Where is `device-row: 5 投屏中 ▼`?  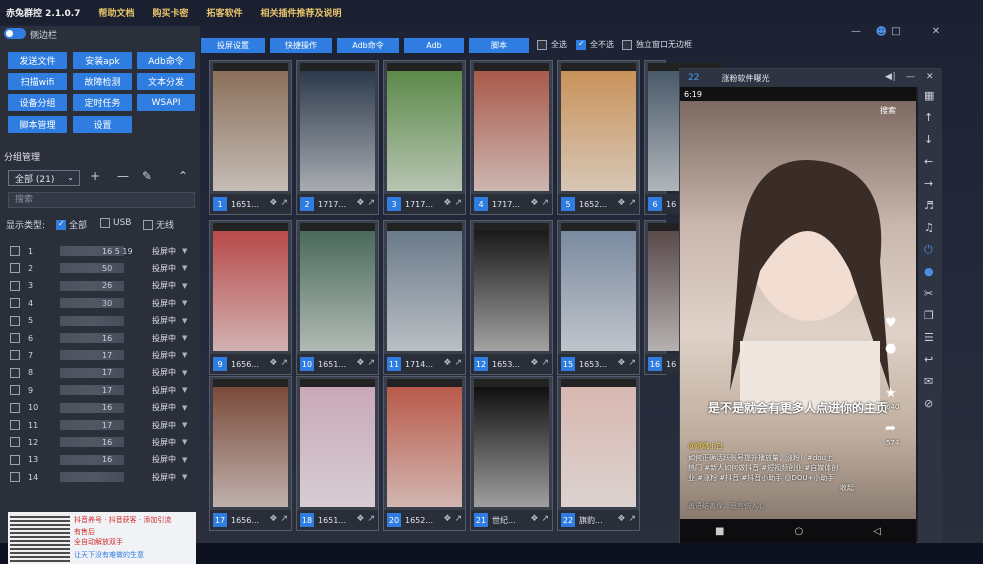
device-row: 5 投屏中 ▼ is located at coordinates (100, 321).